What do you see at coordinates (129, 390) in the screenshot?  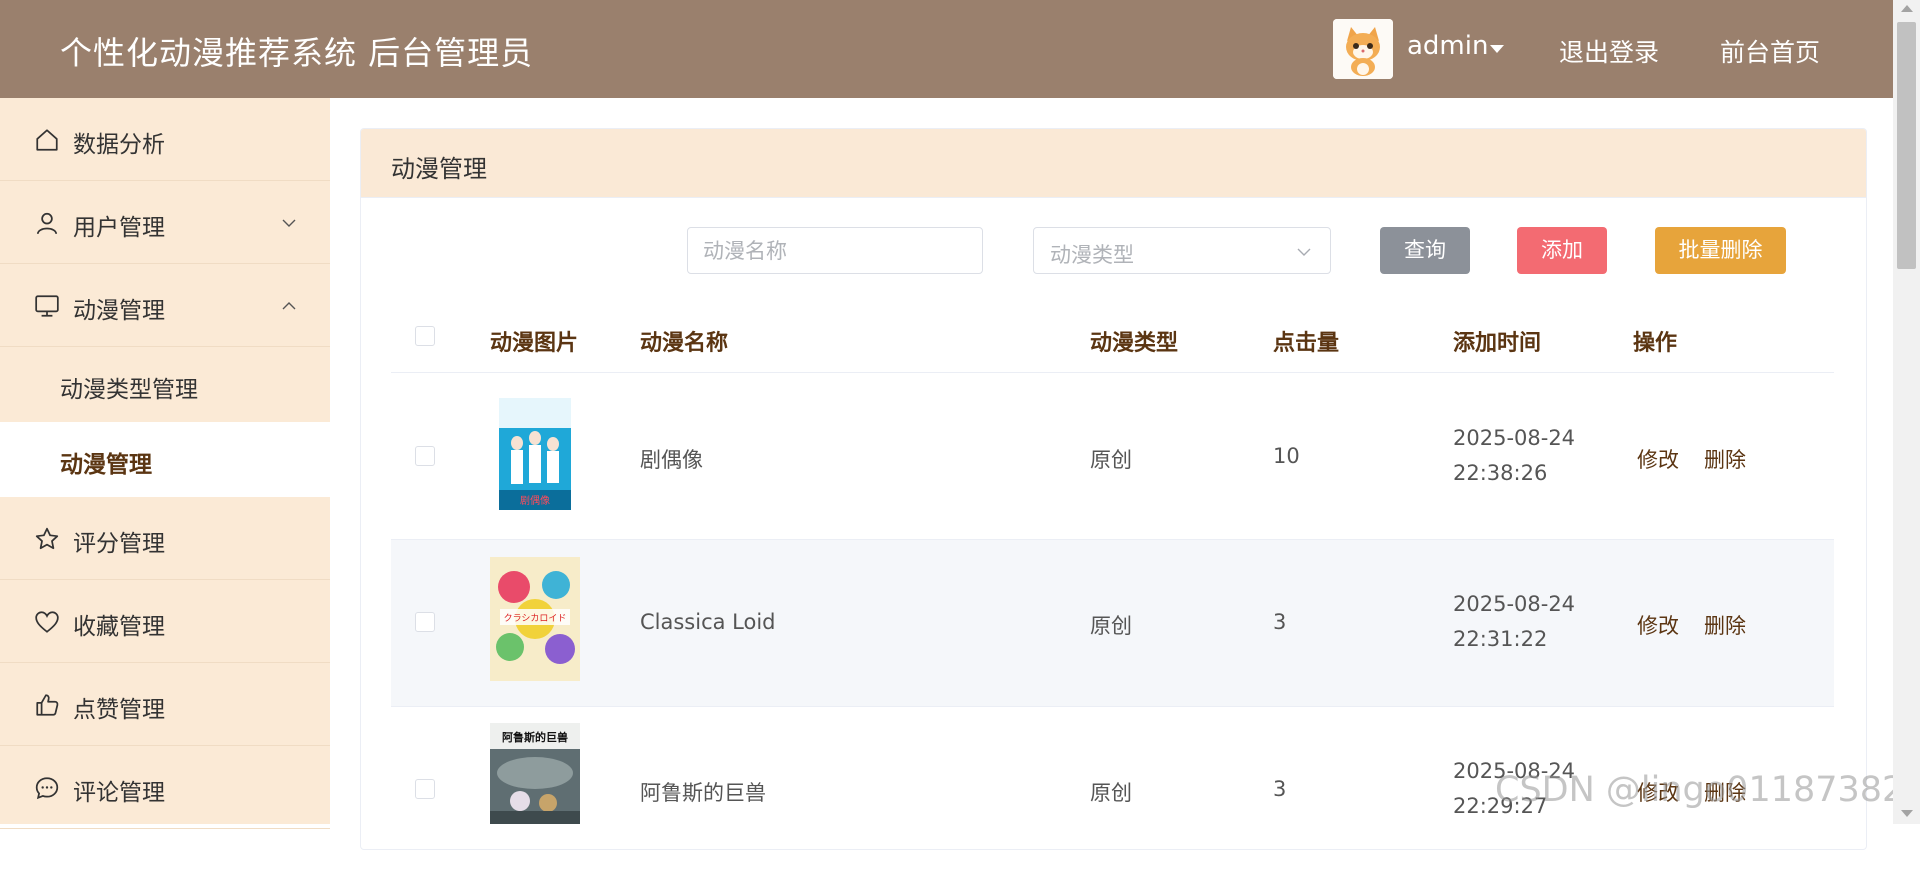 I see `sidebar-subitem-label: 动漫类型管理` at bounding box center [129, 390].